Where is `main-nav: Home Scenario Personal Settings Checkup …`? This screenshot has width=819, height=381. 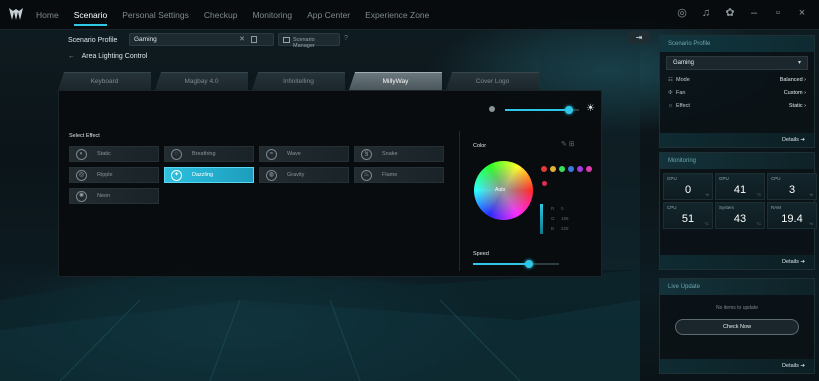
main-nav: Home Scenario Personal Settings Checkup … is located at coordinates (240, 15).